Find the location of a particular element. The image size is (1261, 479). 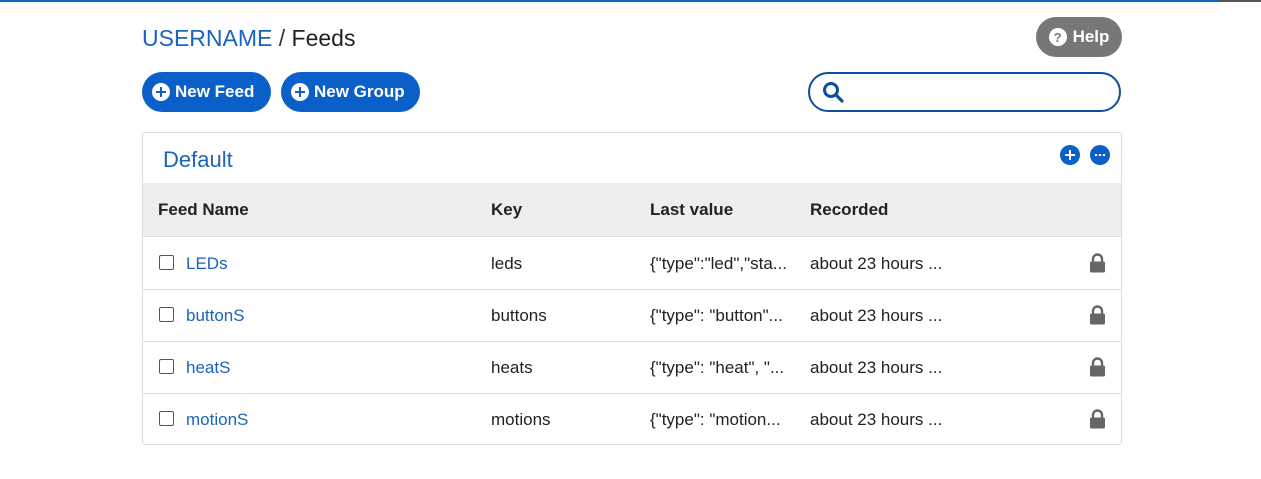

header-feed-name: Feed Name is located at coordinates (203, 210).